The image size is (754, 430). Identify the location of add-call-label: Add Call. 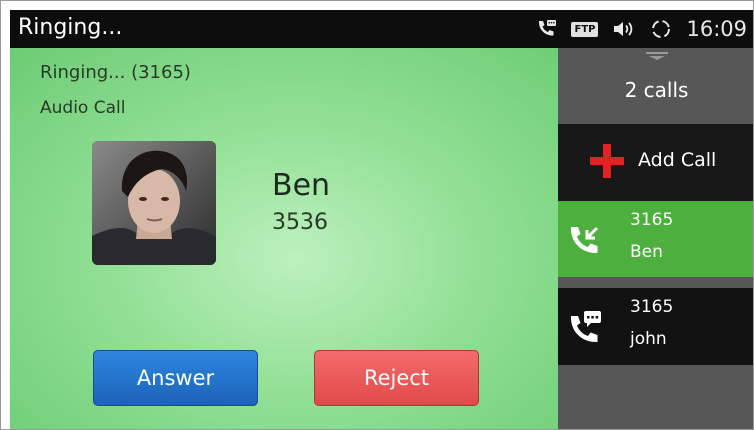
(677, 160).